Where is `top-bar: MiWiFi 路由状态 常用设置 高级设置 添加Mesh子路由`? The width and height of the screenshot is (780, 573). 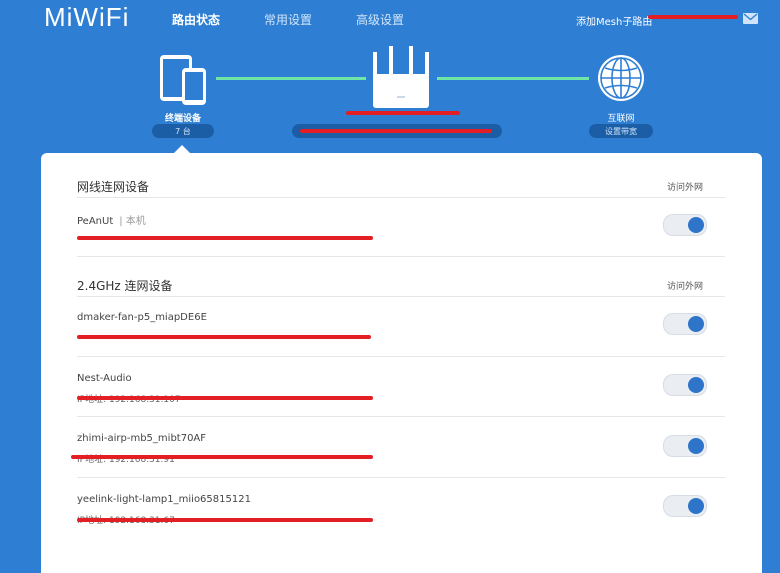 top-bar: MiWiFi 路由状态 常用设置 高级设置 添加Mesh子路由 is located at coordinates (390, 20).